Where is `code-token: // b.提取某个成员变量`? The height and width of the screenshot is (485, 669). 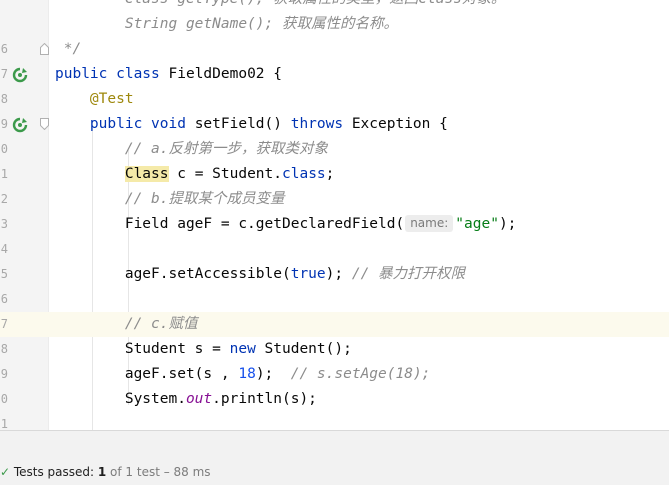 code-token: // b.提取某个成员变量 is located at coordinates (204, 199).